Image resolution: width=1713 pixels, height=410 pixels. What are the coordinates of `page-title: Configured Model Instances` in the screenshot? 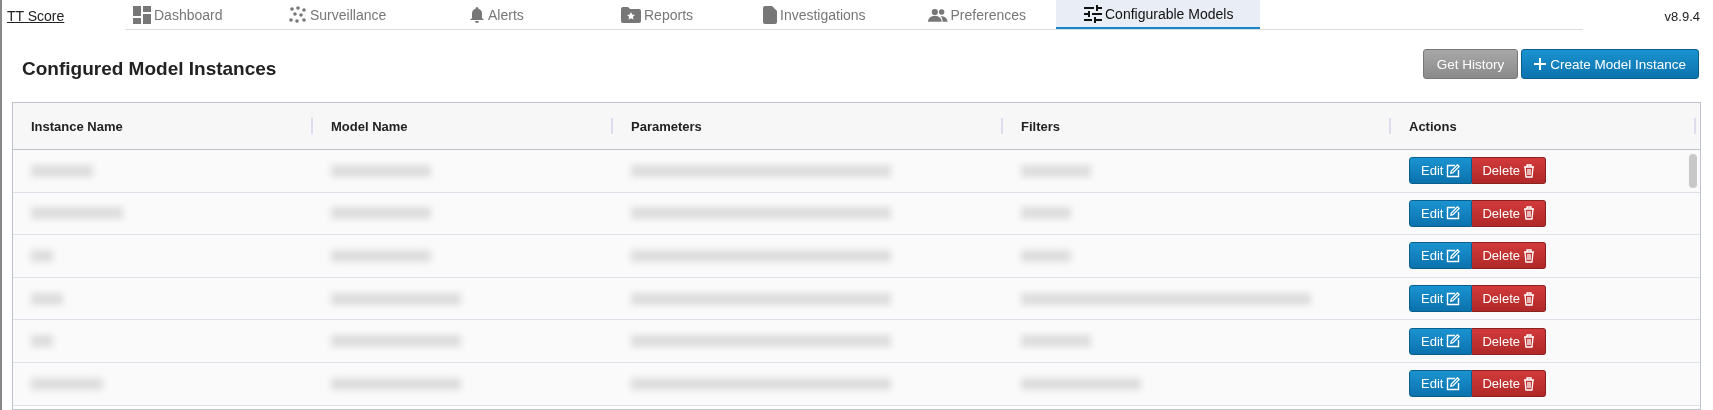 It's located at (149, 69).